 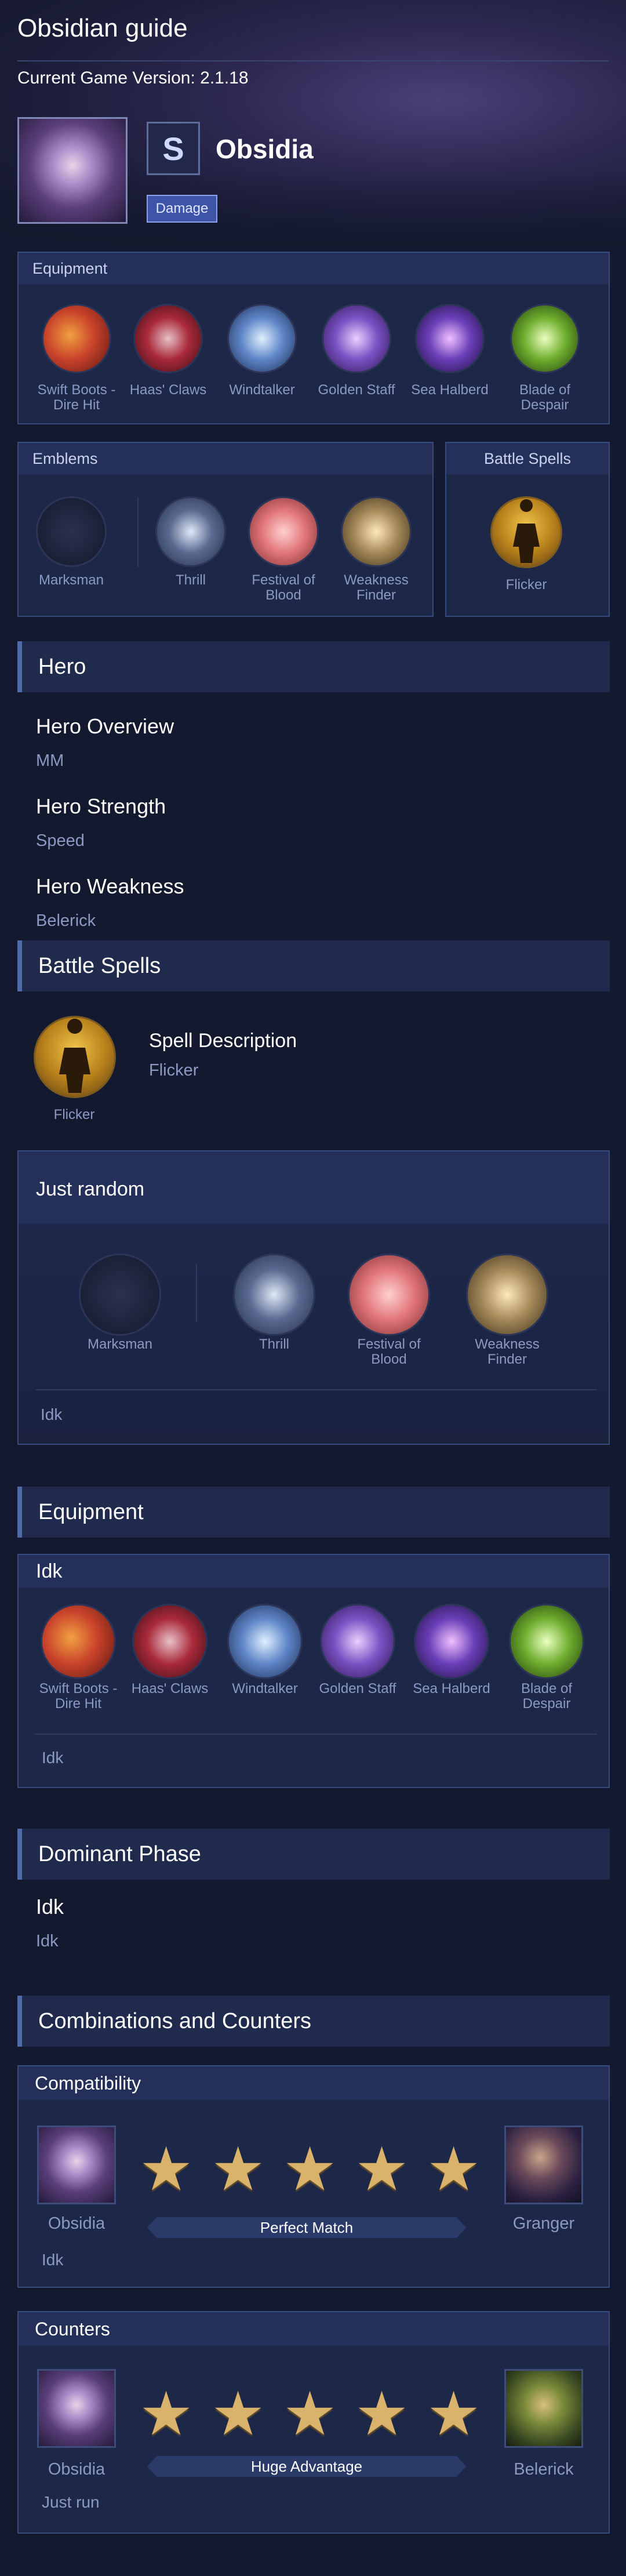 I want to click on counter-left-hero-portrait, so click(x=76, y=2408).